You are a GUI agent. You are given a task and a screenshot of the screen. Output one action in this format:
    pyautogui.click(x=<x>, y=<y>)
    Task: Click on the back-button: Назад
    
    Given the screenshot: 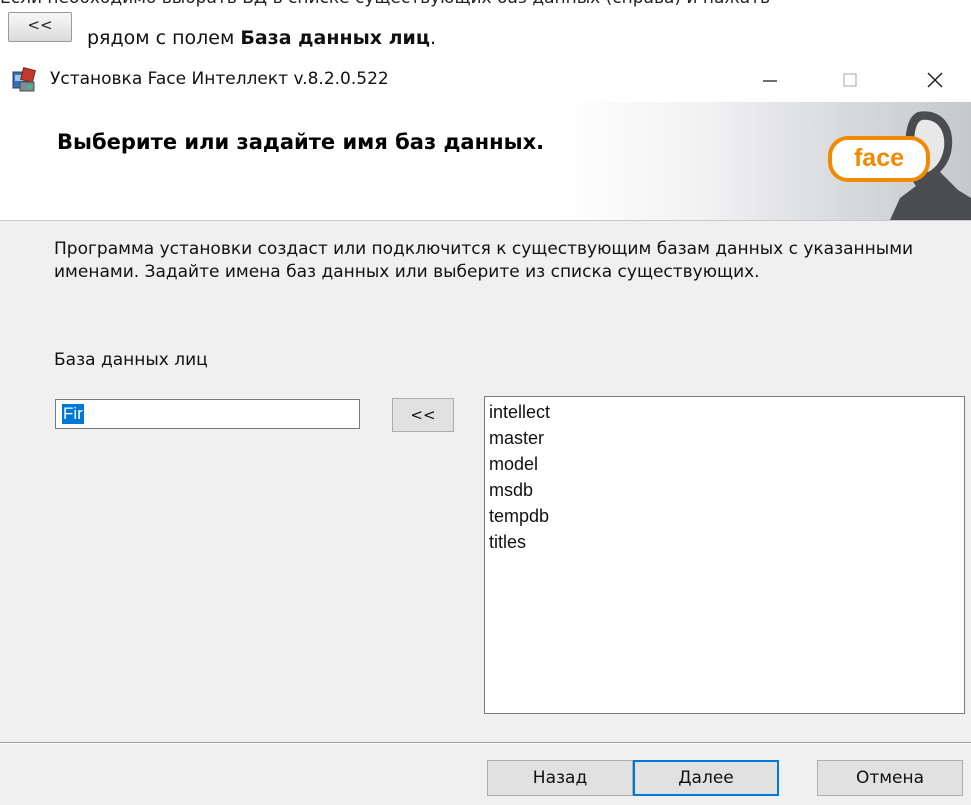 What is the action you would take?
    pyautogui.click(x=560, y=778)
    